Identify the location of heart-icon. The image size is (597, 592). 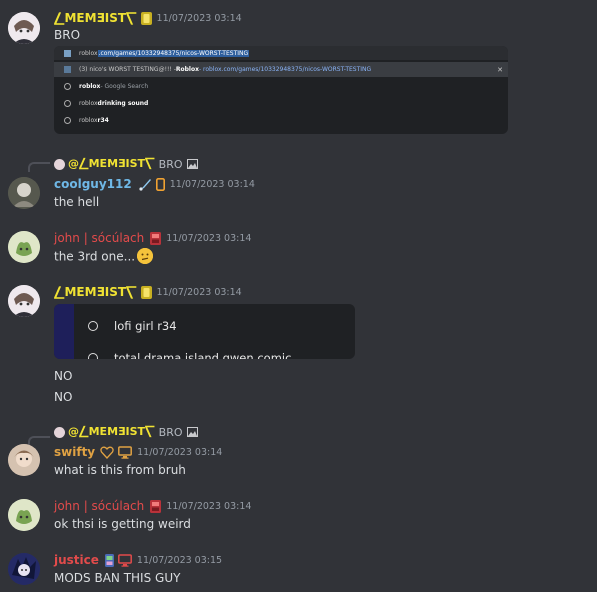
(107, 452).